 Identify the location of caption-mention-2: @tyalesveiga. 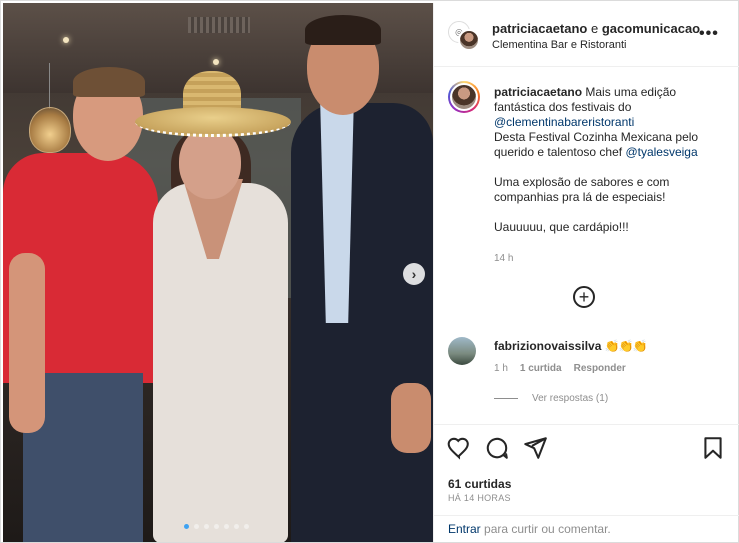
(661, 152).